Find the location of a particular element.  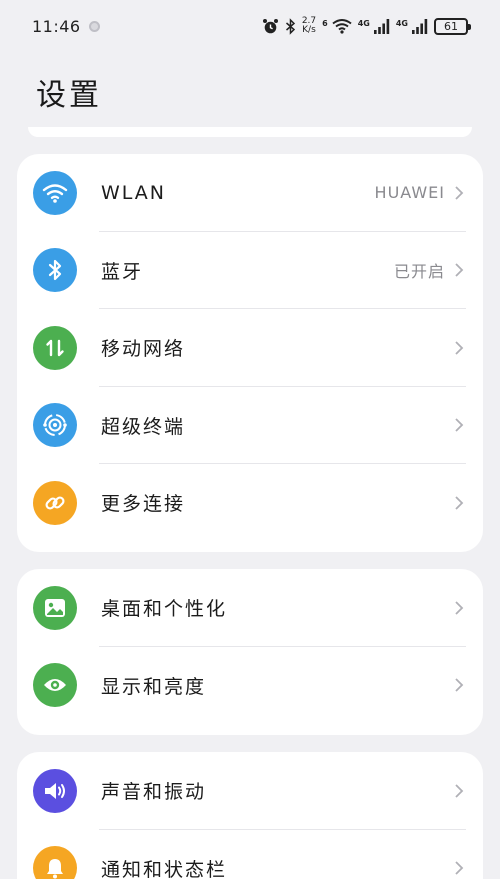

link-icon is located at coordinates (55, 502).